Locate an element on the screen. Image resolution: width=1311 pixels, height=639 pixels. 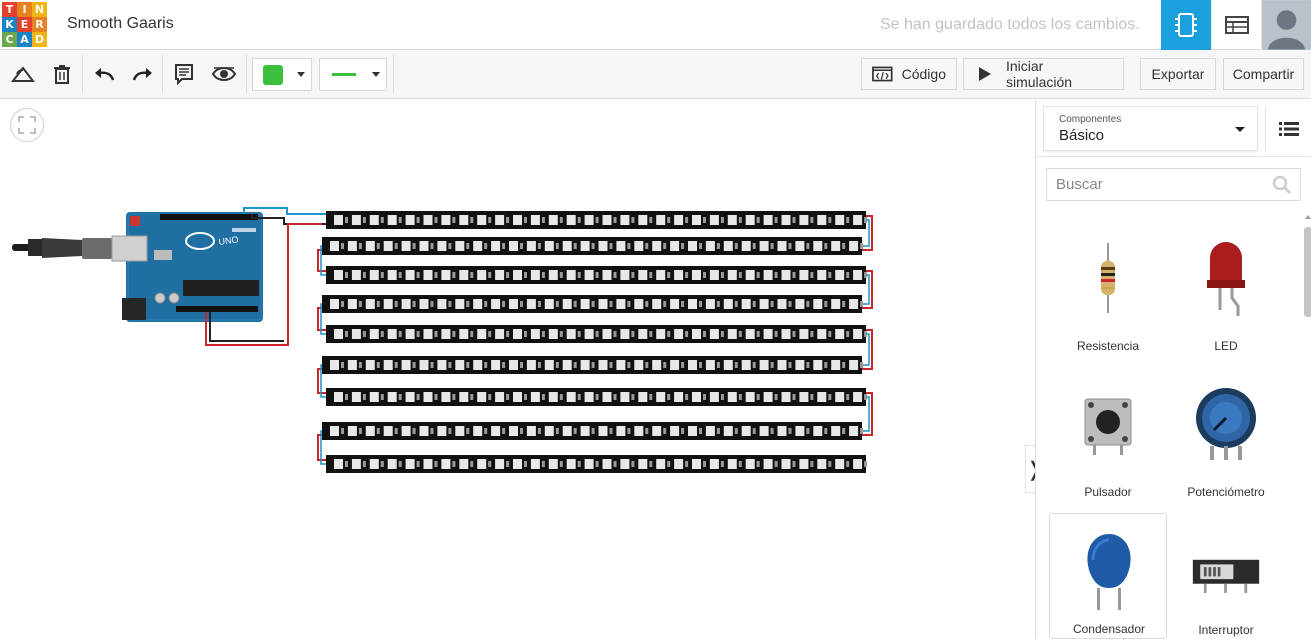
redo-button is located at coordinates (143, 74).